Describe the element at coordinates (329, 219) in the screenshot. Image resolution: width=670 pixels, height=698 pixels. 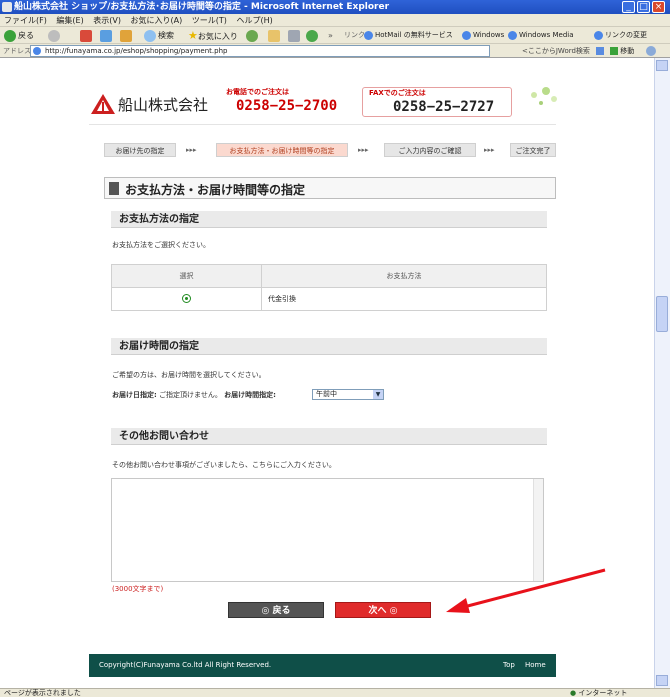
I see `payment-section-heading: お支払方法の指定` at that location.